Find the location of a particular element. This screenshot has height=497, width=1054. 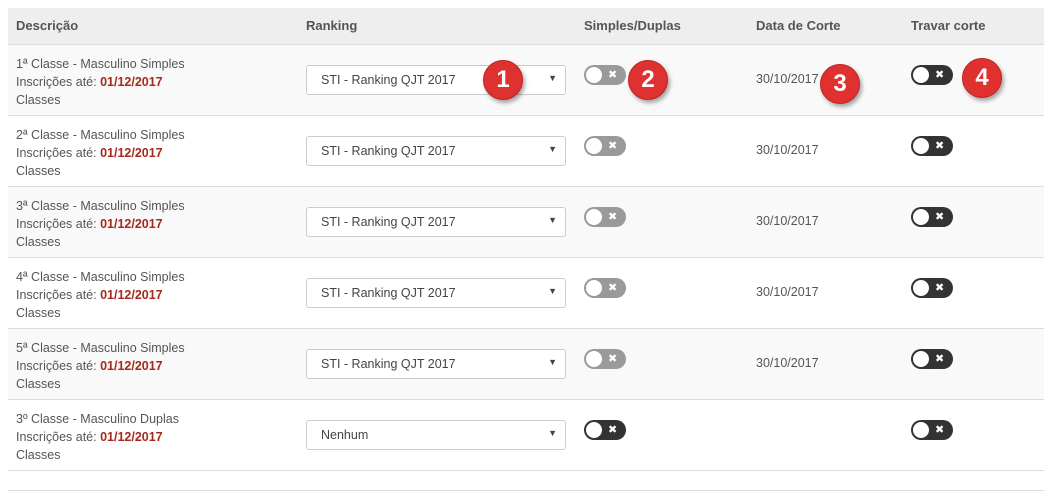

ranking-selected-value: Nenhum is located at coordinates (345, 435).